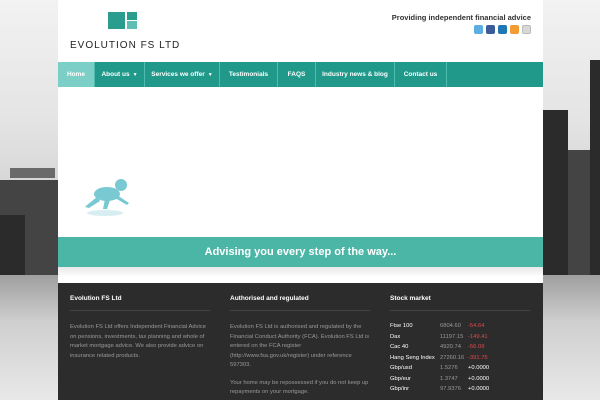 This screenshot has width=600, height=400. Describe the element at coordinates (461, 17) in the screenshot. I see `tagline: Providing independent financial advice` at that location.